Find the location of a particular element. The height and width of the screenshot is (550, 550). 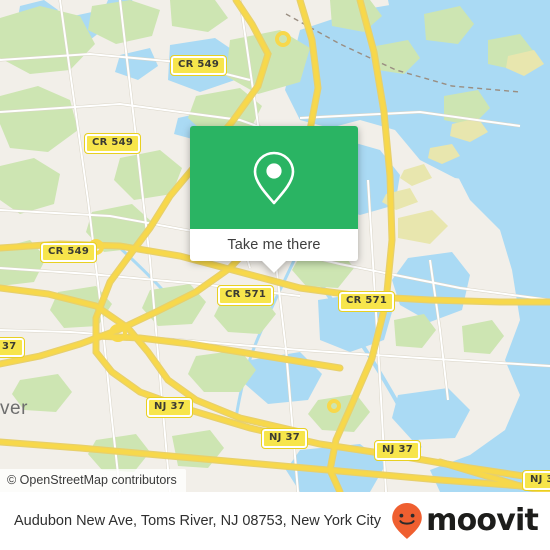

popup-pointer-tail is located at coordinates (274, 267).